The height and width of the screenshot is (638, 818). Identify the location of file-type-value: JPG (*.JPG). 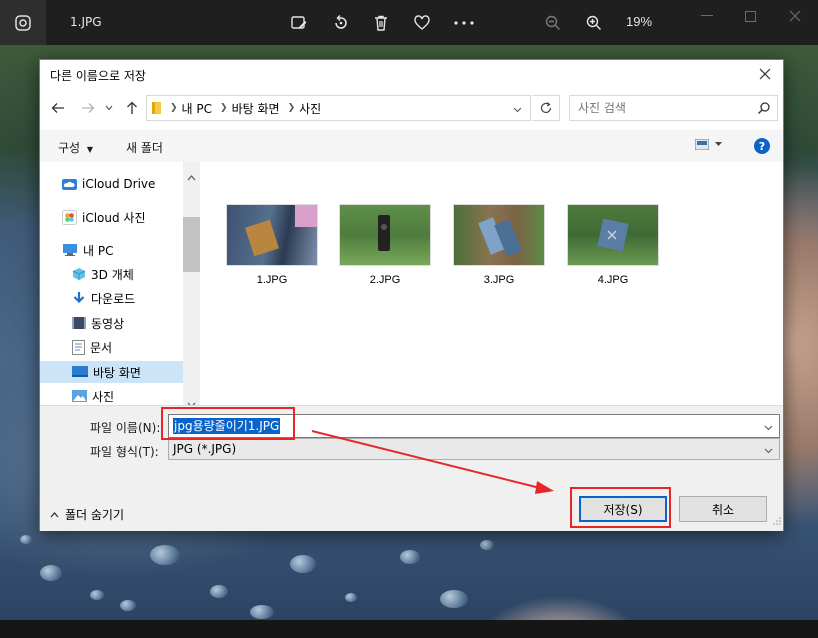
(205, 449).